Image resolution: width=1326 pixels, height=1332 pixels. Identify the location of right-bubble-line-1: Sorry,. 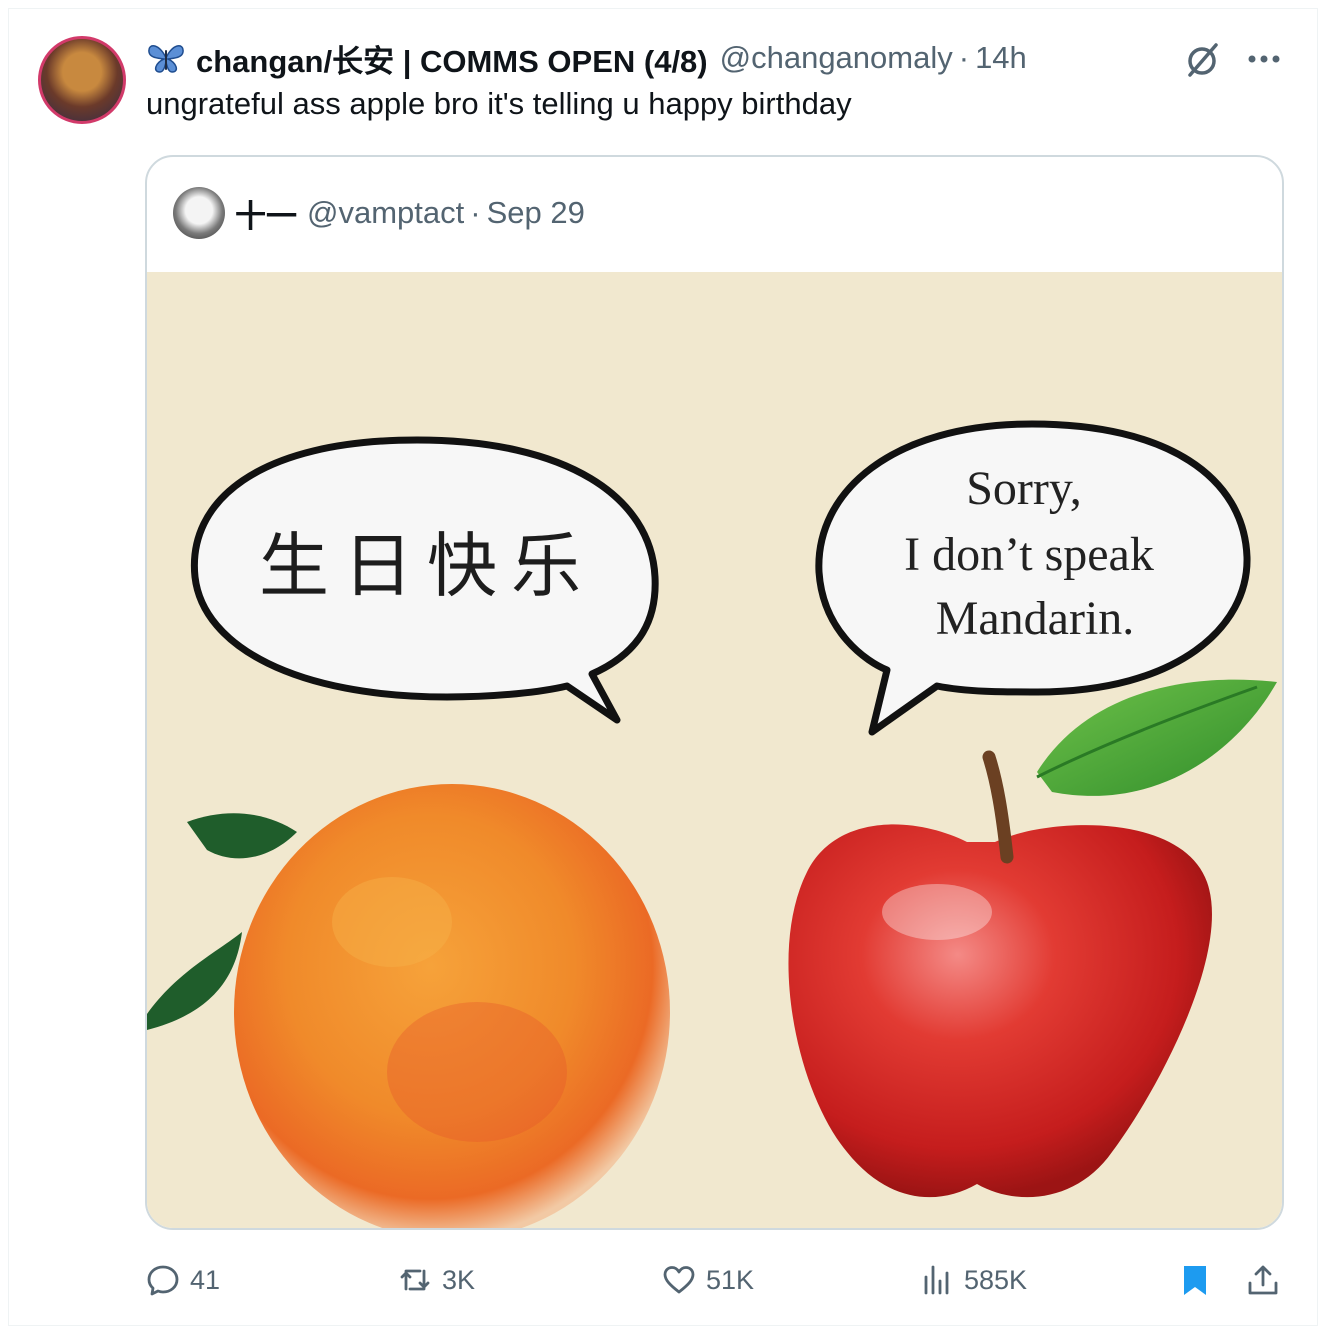
(1024, 488).